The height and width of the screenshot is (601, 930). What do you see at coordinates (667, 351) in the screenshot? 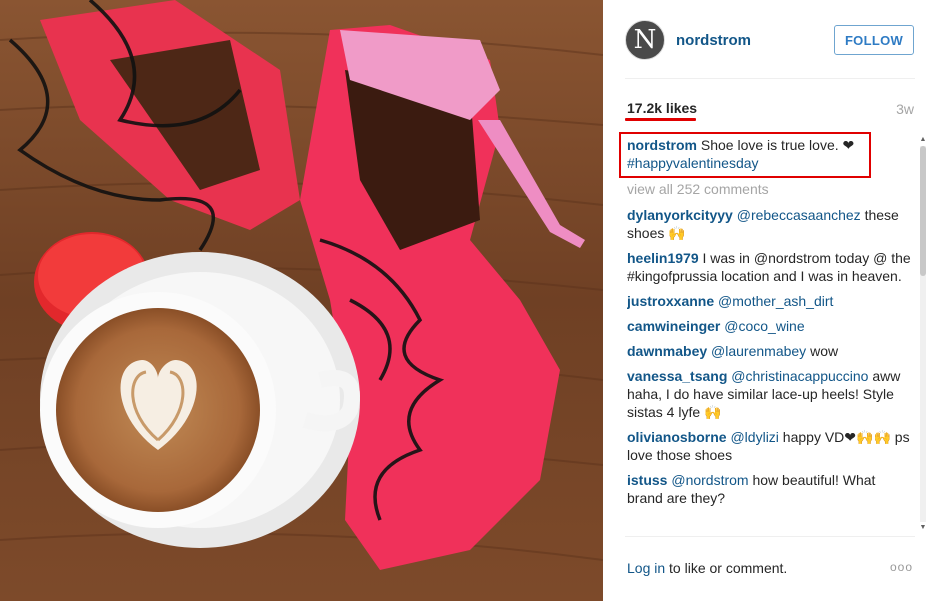
I see `comment-username: dawnmabey` at bounding box center [667, 351].